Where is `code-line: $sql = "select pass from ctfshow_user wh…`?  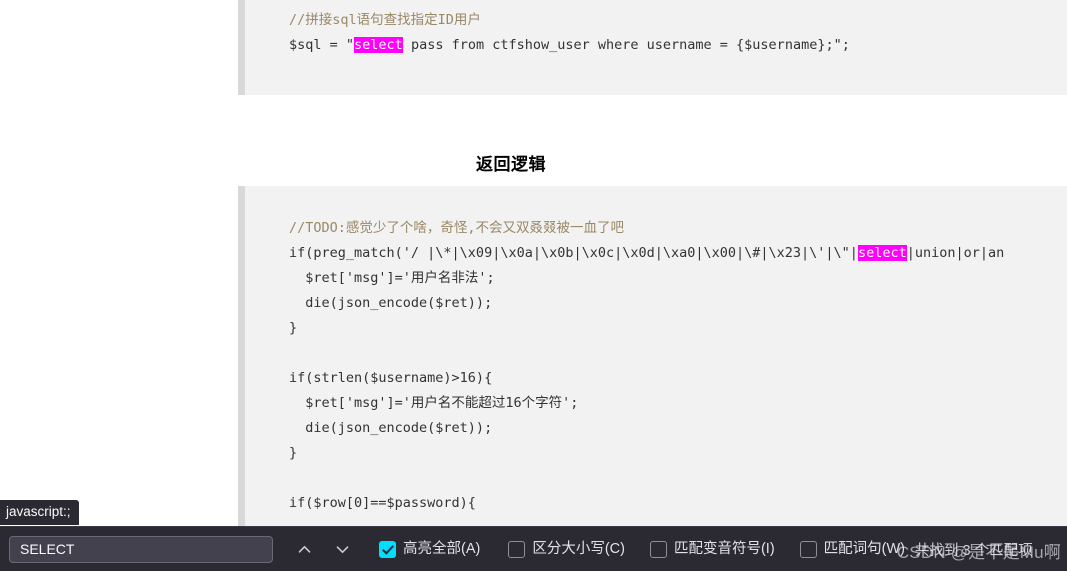
code-line: $sql = "select pass from ctfshow_user wh… is located at coordinates (569, 45).